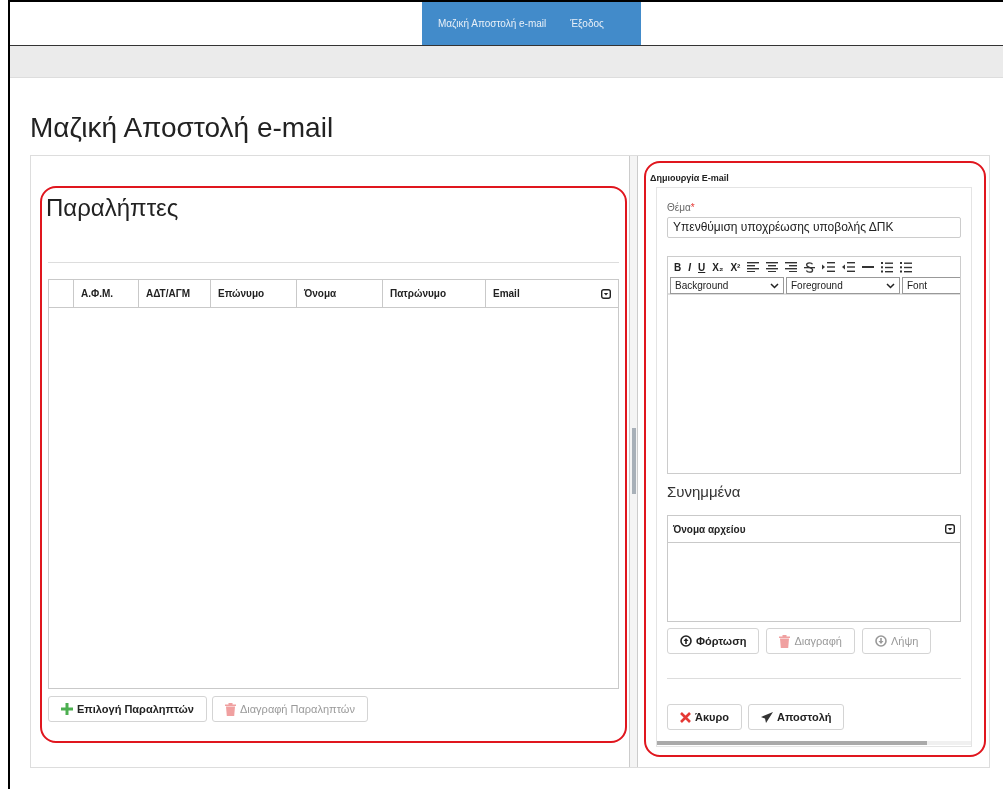 The width and height of the screenshot is (1003, 789). What do you see at coordinates (241, 293) in the screenshot?
I see `column-header: Επώνυμο` at bounding box center [241, 293].